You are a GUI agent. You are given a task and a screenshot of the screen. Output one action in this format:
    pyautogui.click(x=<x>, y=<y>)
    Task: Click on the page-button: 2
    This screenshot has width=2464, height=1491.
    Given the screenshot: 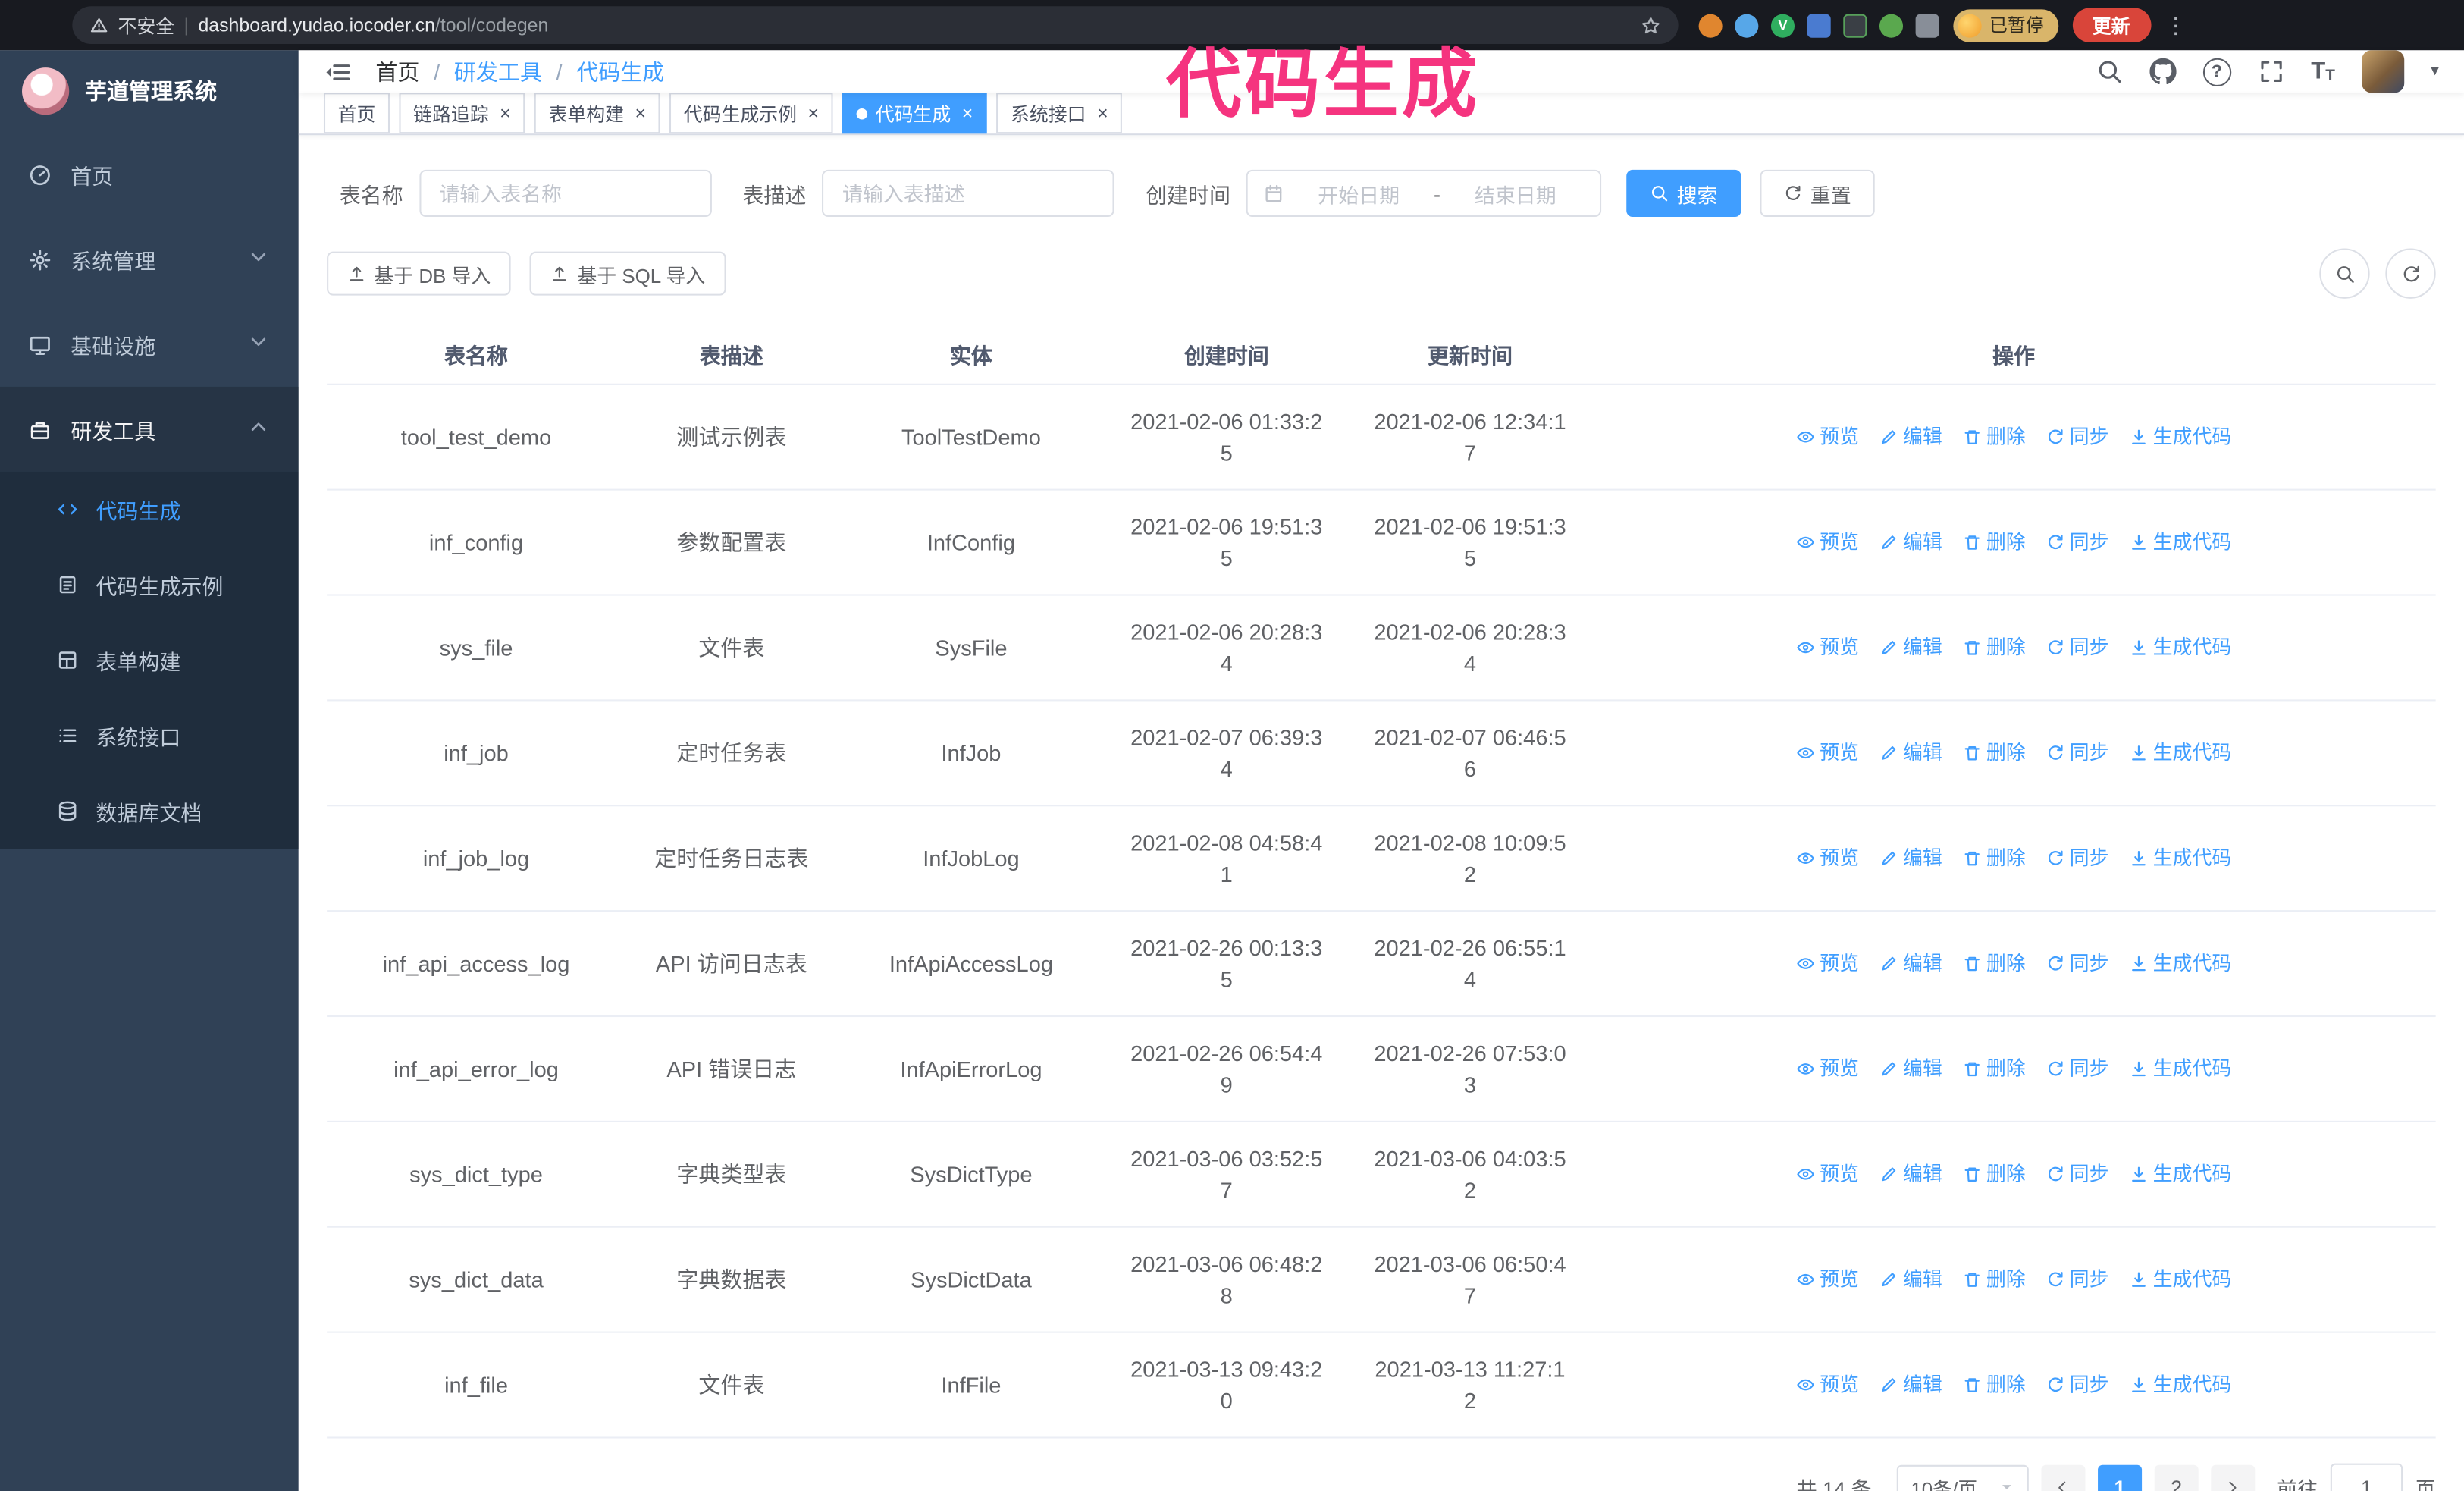 What is the action you would take?
    pyautogui.click(x=2176, y=1477)
    